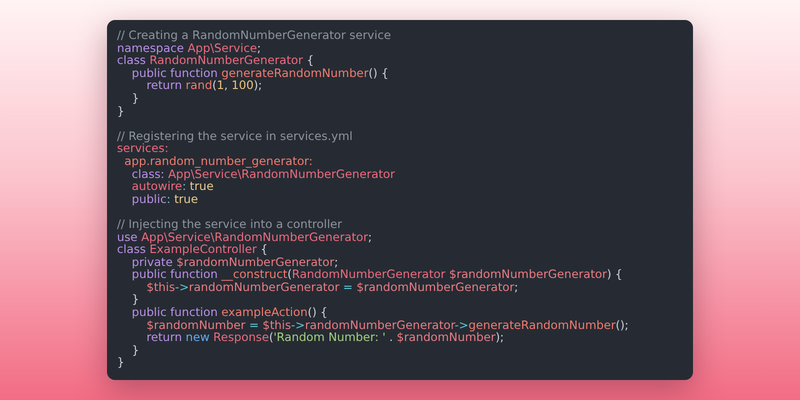 This screenshot has width=800, height=400. Describe the element at coordinates (189, 48) in the screenshot. I see `code-line: namespace App\Service;` at that location.